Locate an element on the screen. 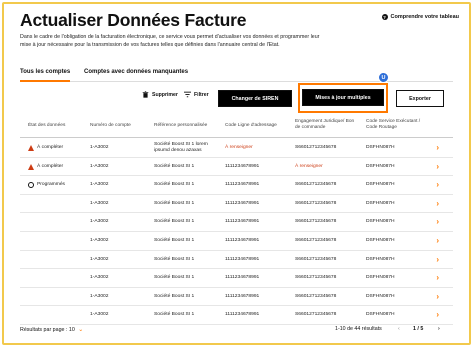  tab-missing-data-accounts: Comptes avec données manquantes is located at coordinates (136, 75).